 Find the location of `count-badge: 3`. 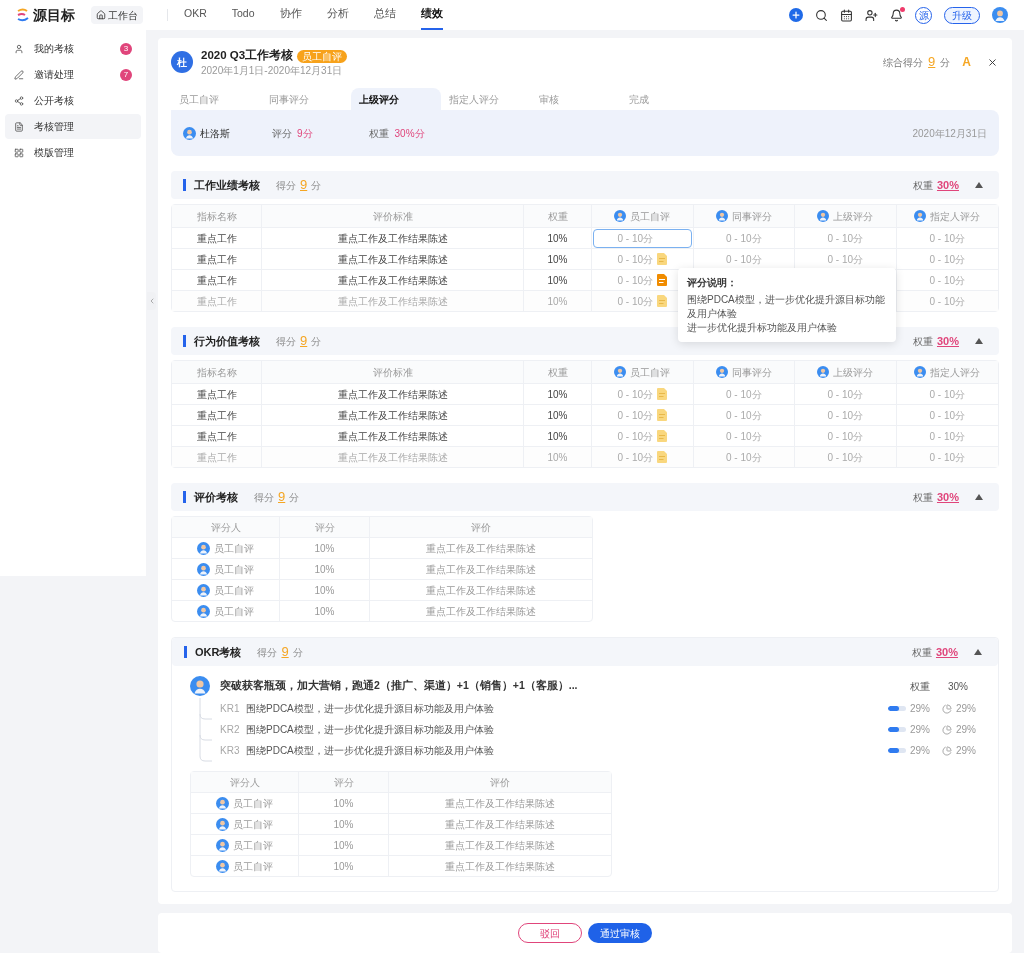

count-badge: 3 is located at coordinates (126, 48).